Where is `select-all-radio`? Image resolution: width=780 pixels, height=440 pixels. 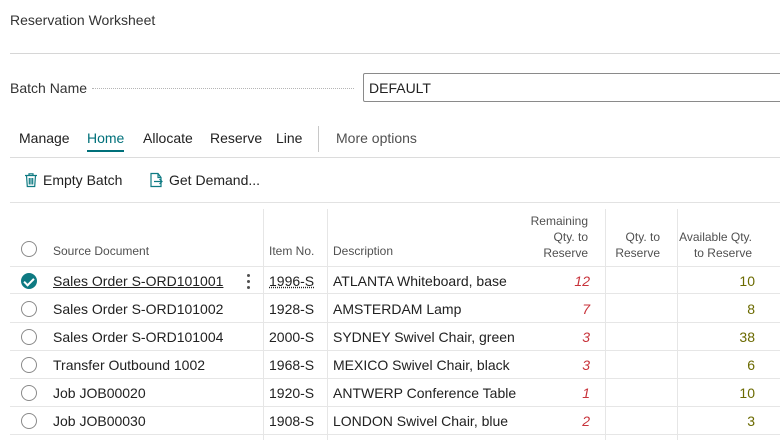
select-all-radio is located at coordinates (29, 249).